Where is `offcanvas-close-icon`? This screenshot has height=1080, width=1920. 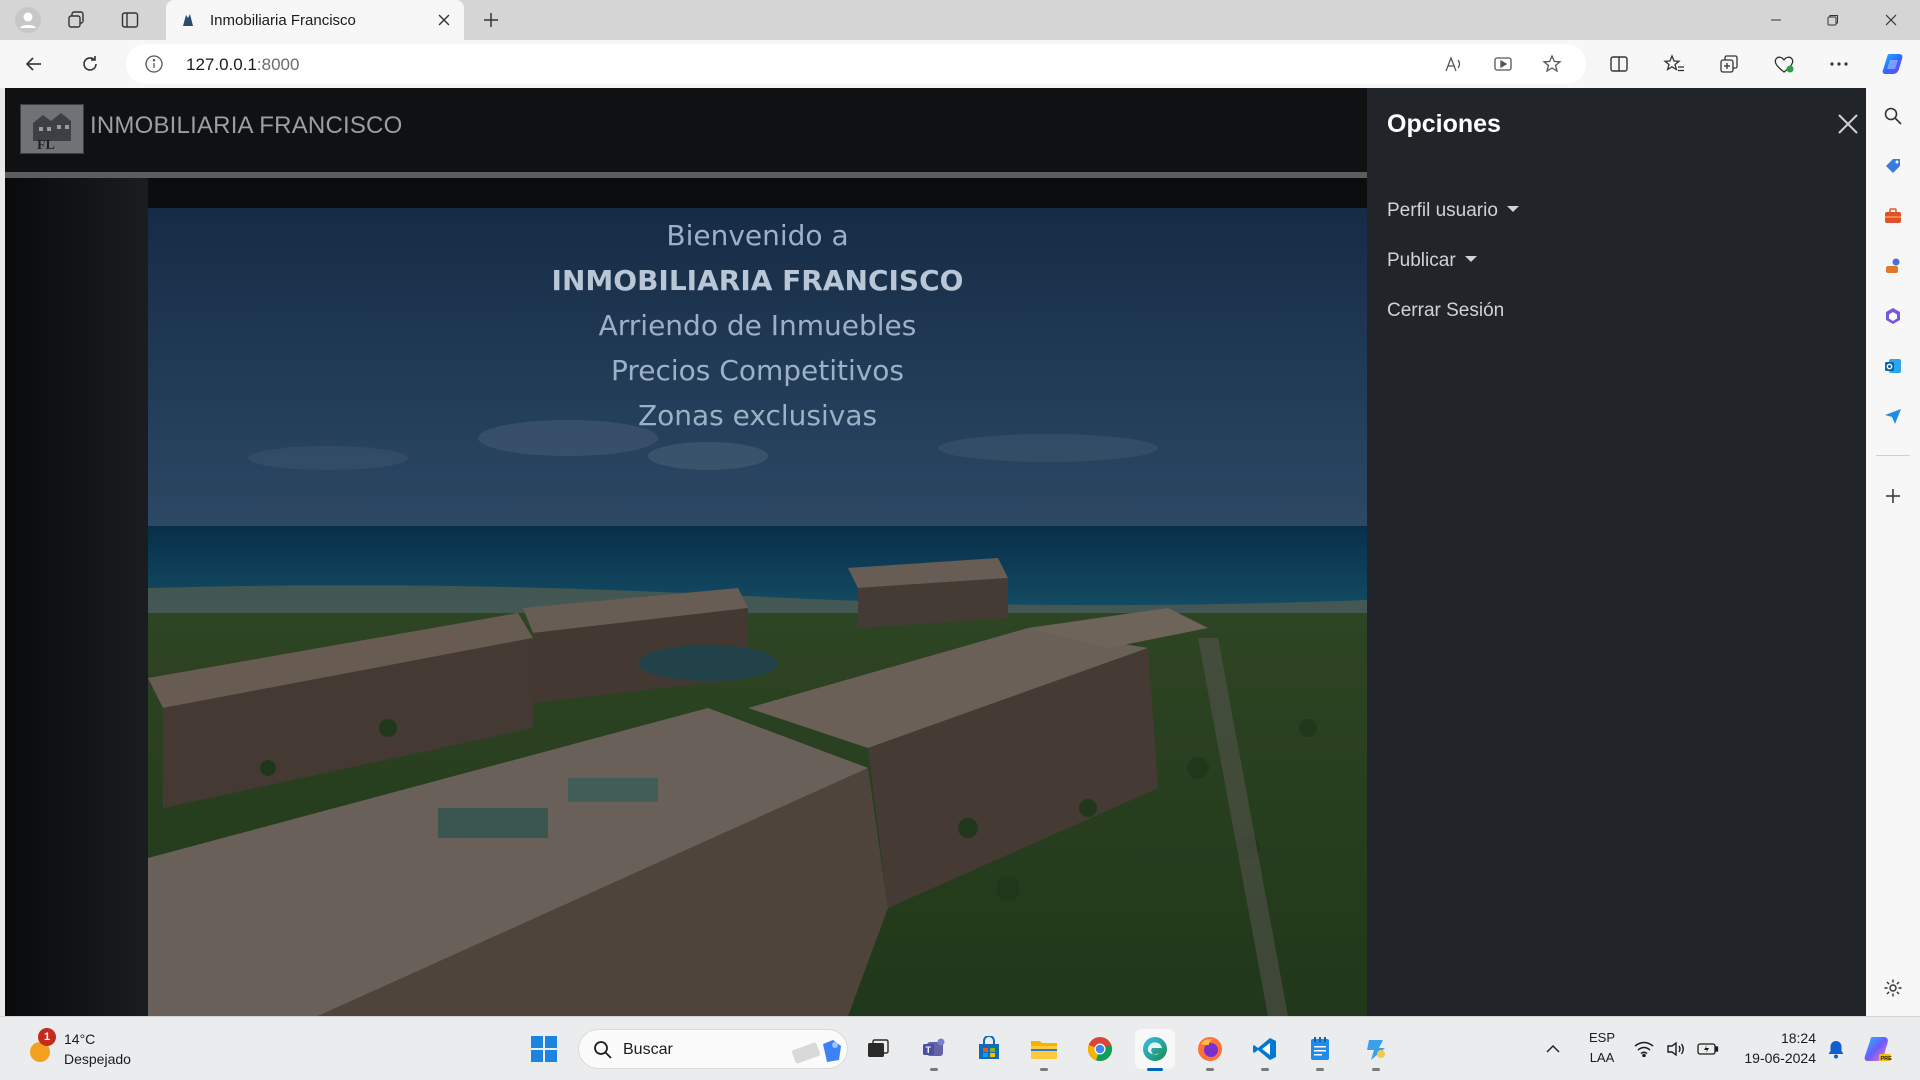 offcanvas-close-icon is located at coordinates (1848, 124).